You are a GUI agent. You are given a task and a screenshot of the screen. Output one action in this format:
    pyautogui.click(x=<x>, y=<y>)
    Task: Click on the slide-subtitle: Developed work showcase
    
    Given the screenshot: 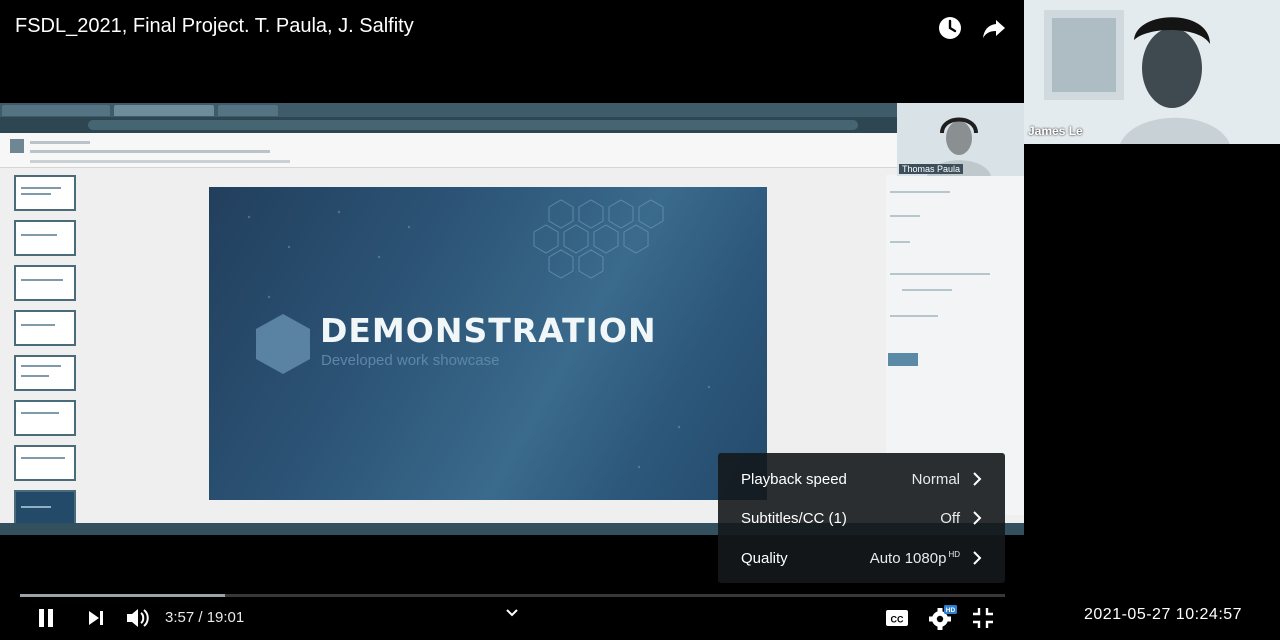 What is the action you would take?
    pyautogui.click(x=410, y=360)
    